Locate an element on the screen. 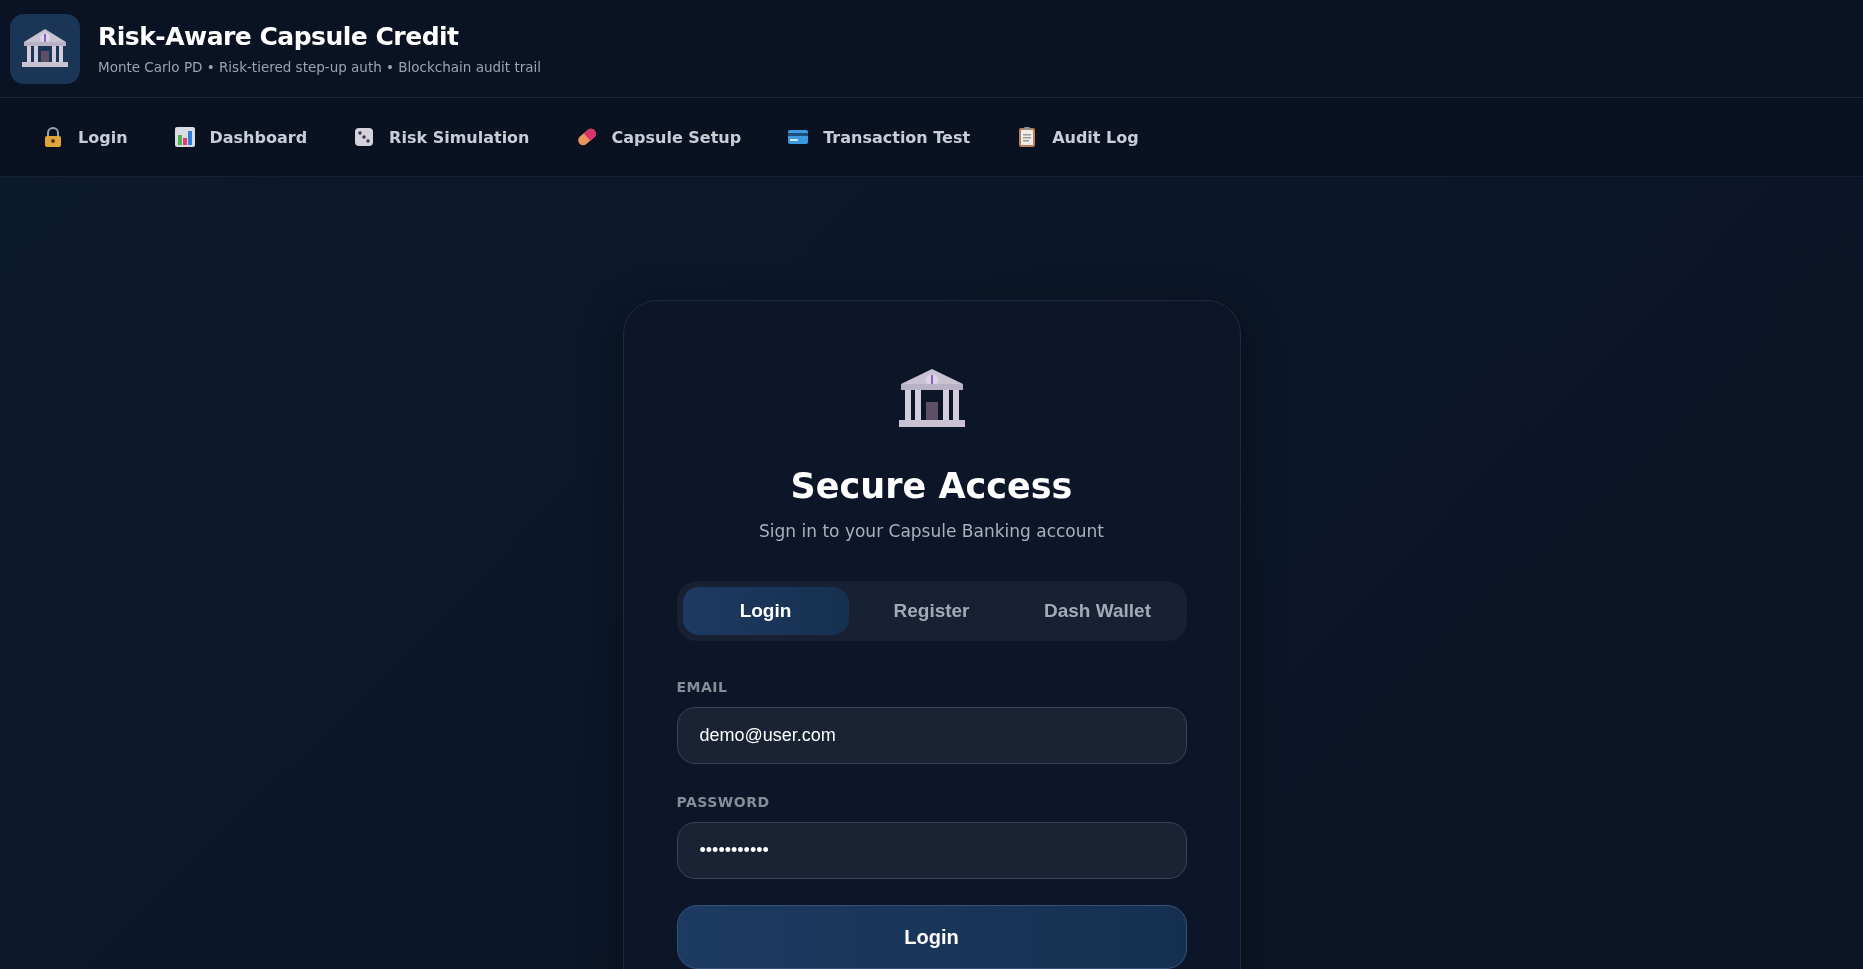 Image resolution: width=1863 pixels, height=969 pixels. app-subtitle: Monte Carlo PD • Risk-tiered step-up auth • Blockchain audit trail is located at coordinates (320, 67).